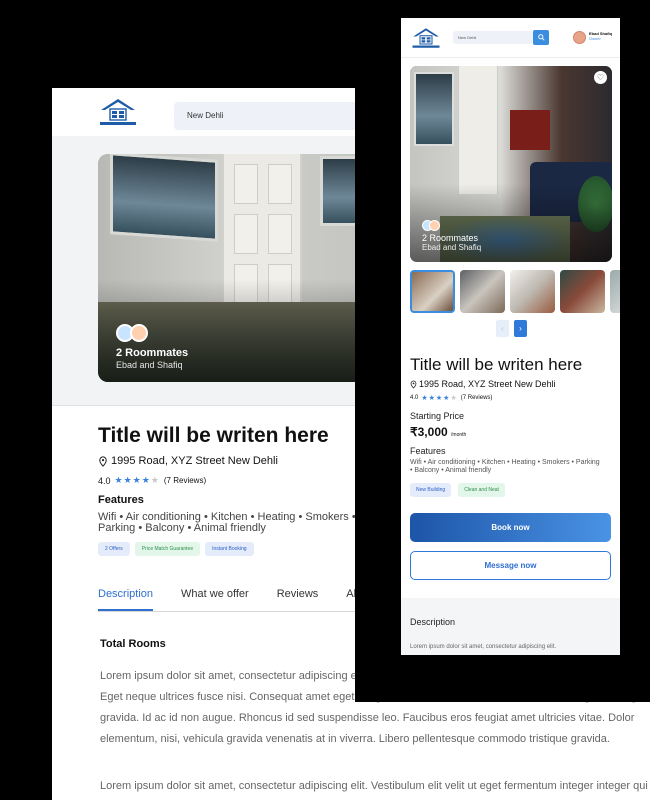 This screenshot has height=800, width=650. I want to click on tag-new-building: New Building, so click(431, 490).